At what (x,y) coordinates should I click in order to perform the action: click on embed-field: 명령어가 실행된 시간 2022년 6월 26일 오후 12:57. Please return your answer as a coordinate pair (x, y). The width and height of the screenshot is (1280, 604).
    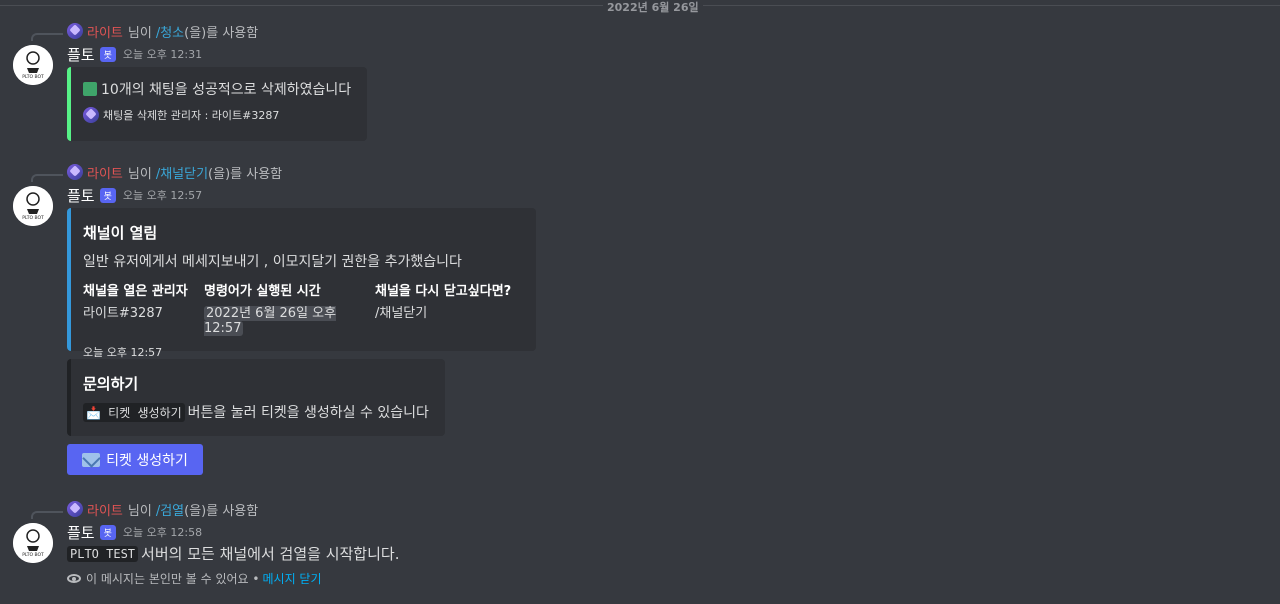
    Looking at the image, I should click on (289, 308).